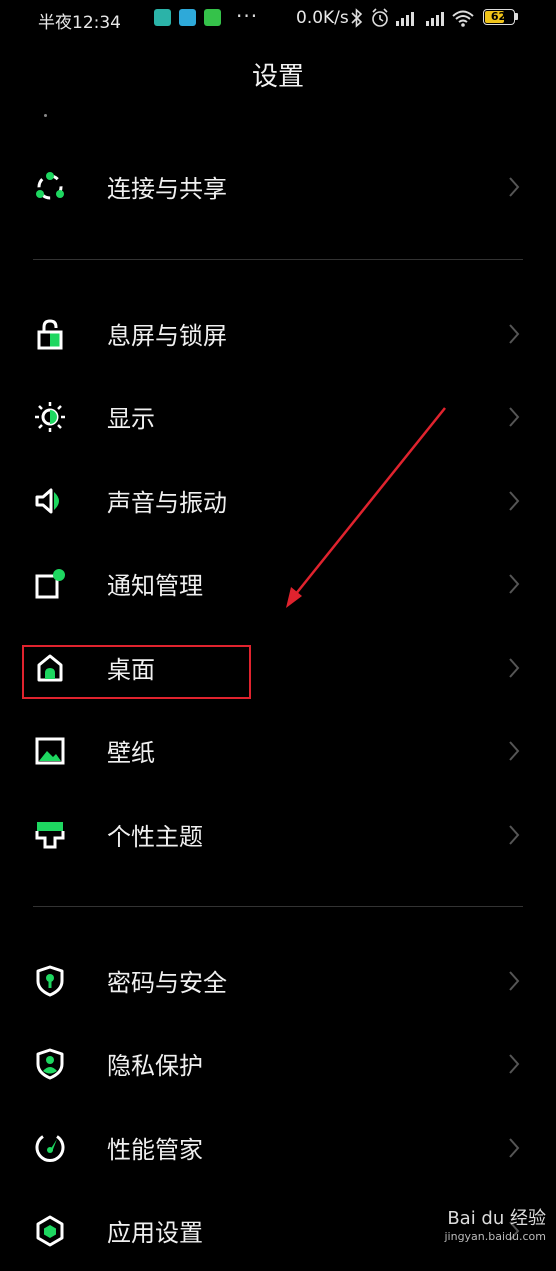 This screenshot has width=556, height=1271. Describe the element at coordinates (366, 507) in the screenshot. I see `annotation-arrow` at that location.